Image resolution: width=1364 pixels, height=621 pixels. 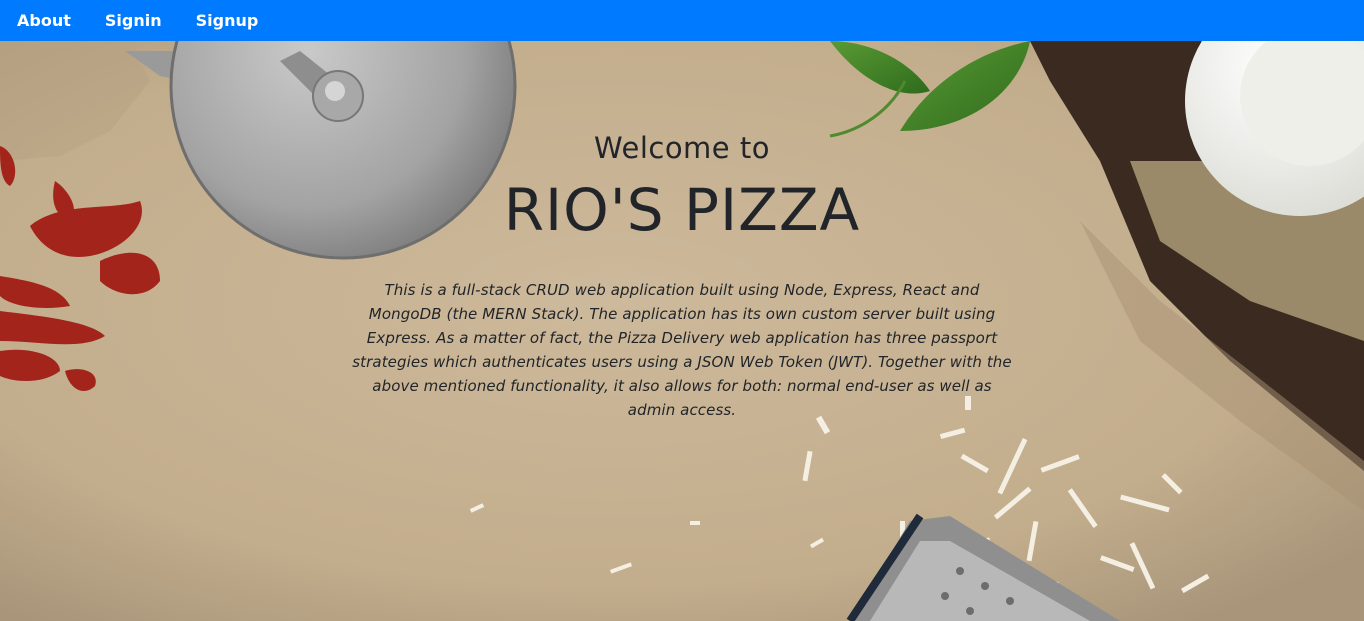 I want to click on navbar: About Signin Signup, so click(x=682, y=20).